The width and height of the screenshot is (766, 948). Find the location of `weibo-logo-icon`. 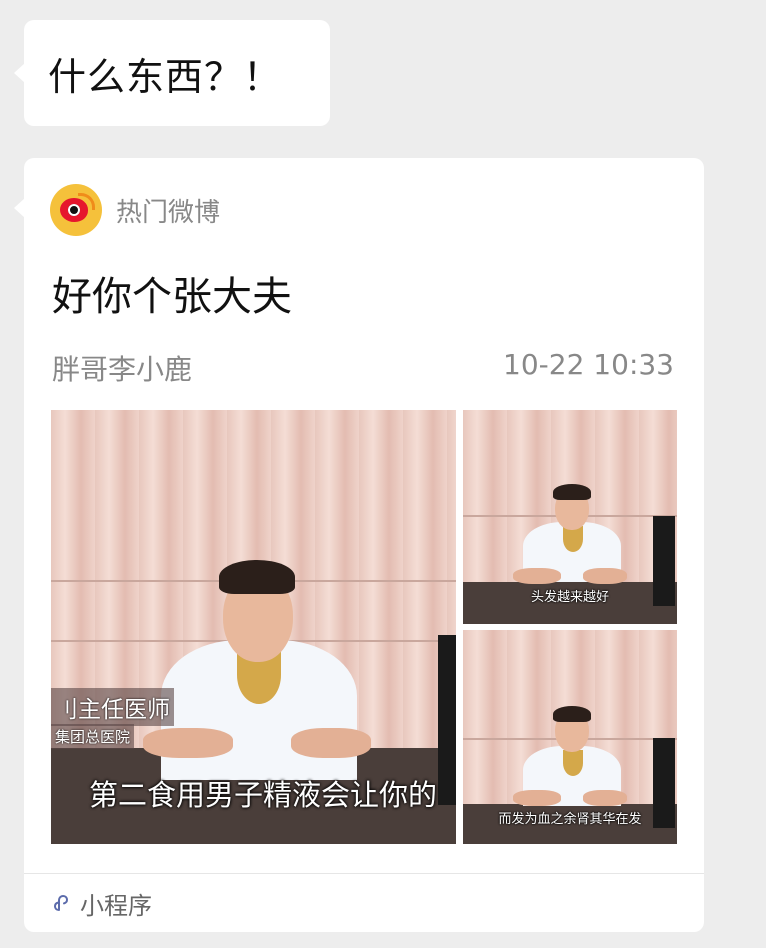

weibo-logo-icon is located at coordinates (76, 210).